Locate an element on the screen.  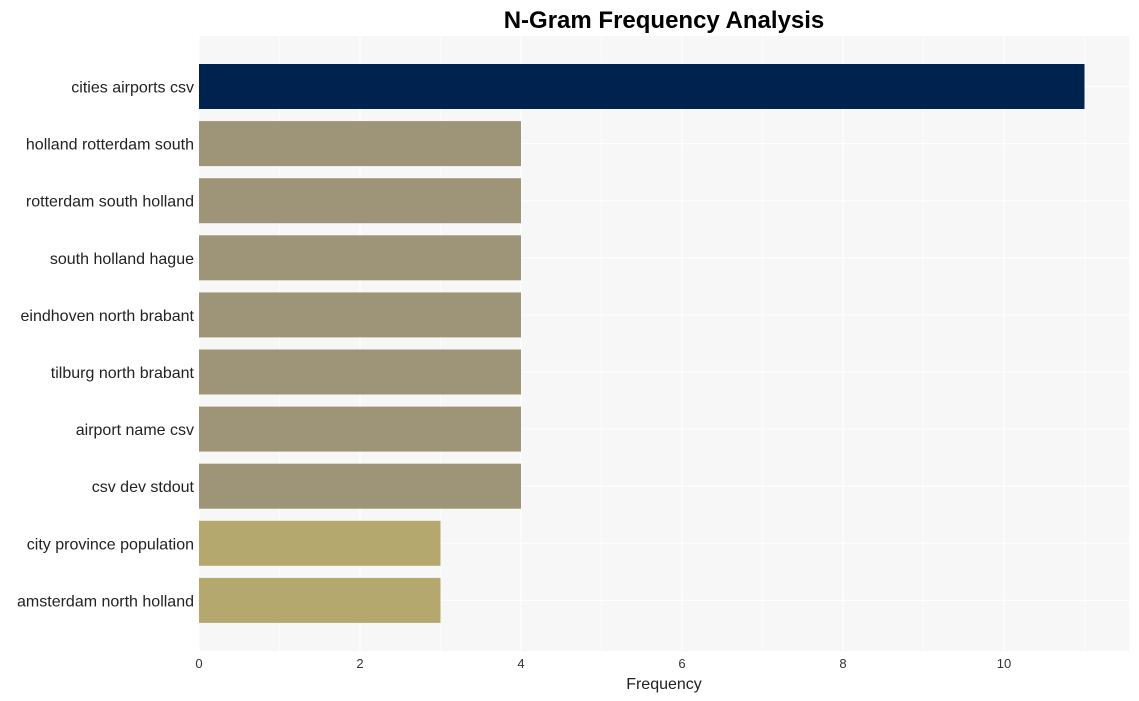
y-tick-label: holland rotterdam south is located at coordinates (110, 145).